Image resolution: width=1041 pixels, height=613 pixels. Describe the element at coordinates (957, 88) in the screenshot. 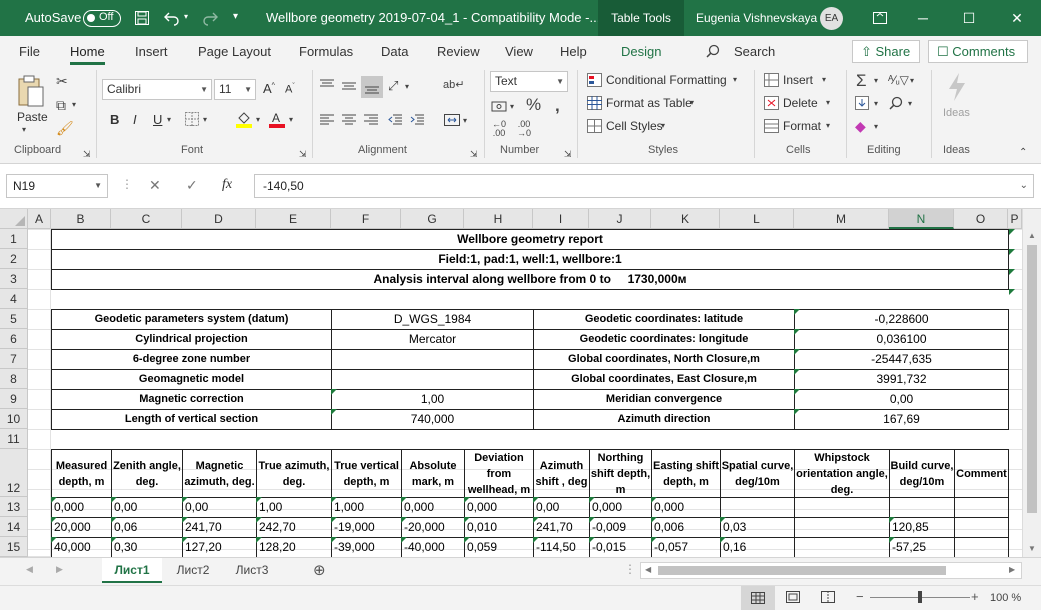

I see `ideas-icon` at that location.